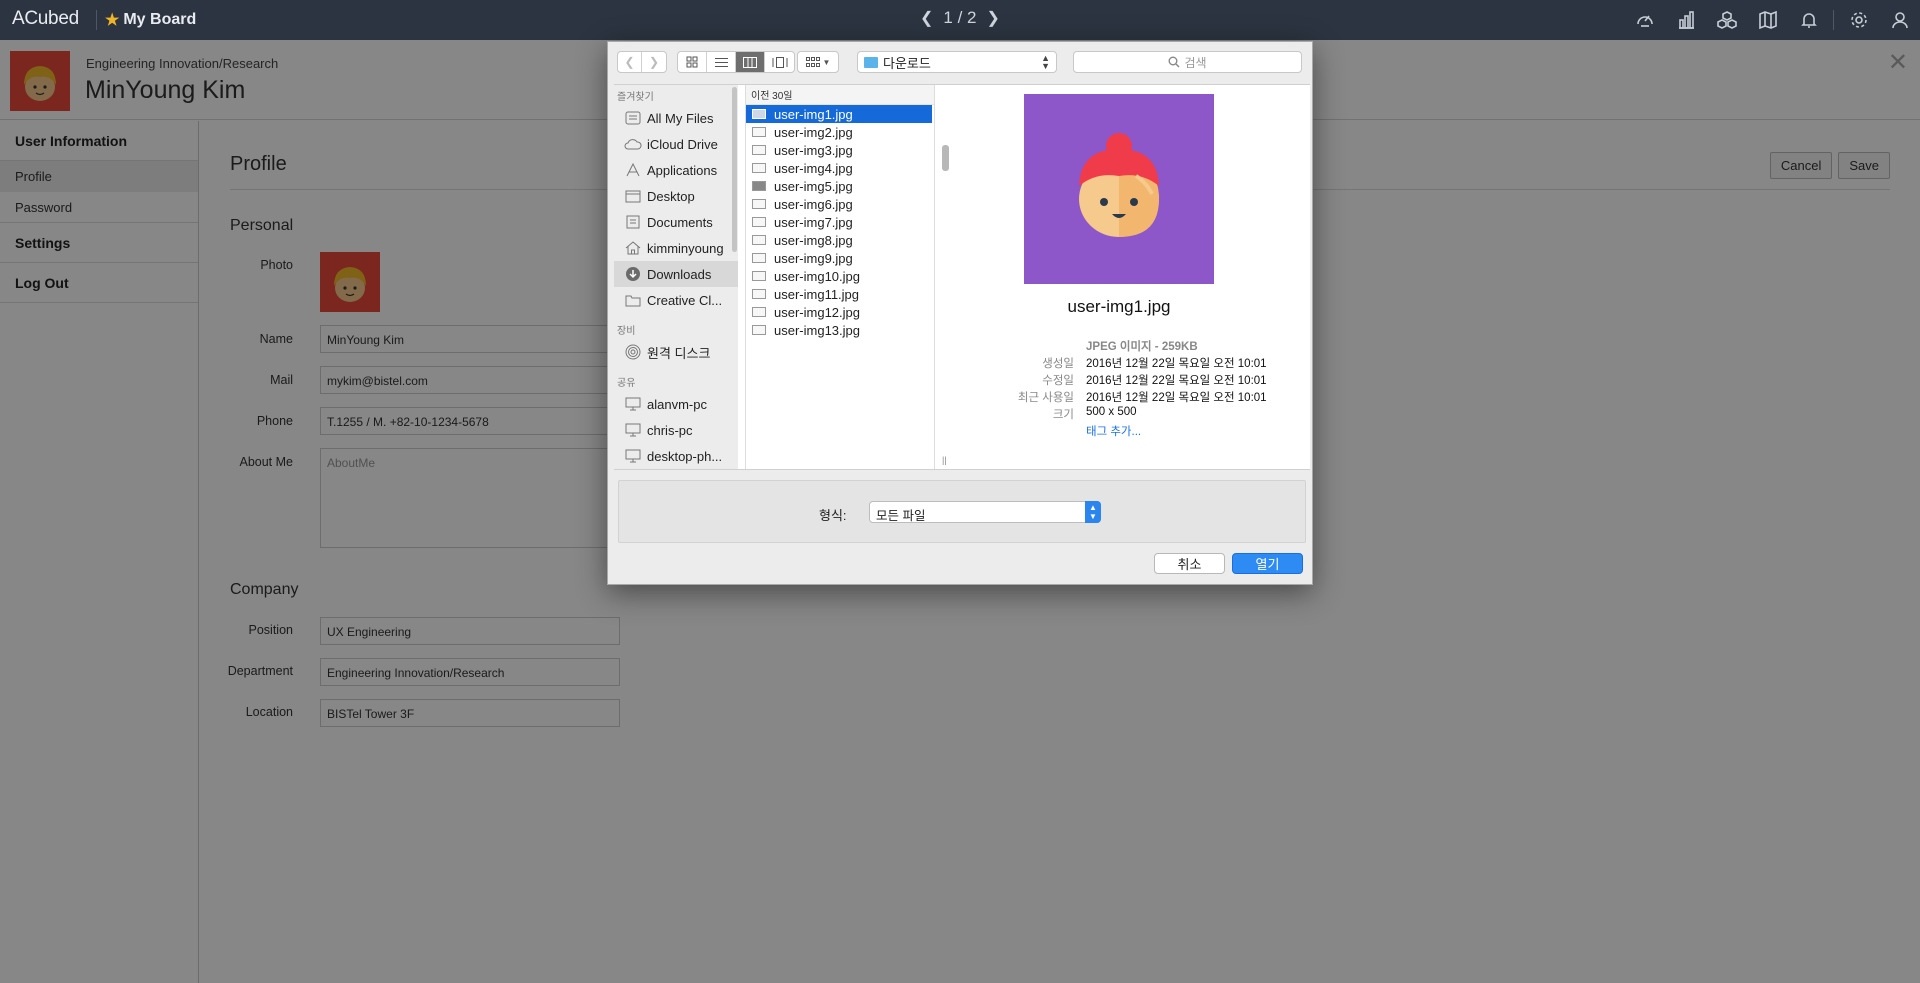  What do you see at coordinates (626, 331) in the screenshot?
I see `devices-header: 장비` at bounding box center [626, 331].